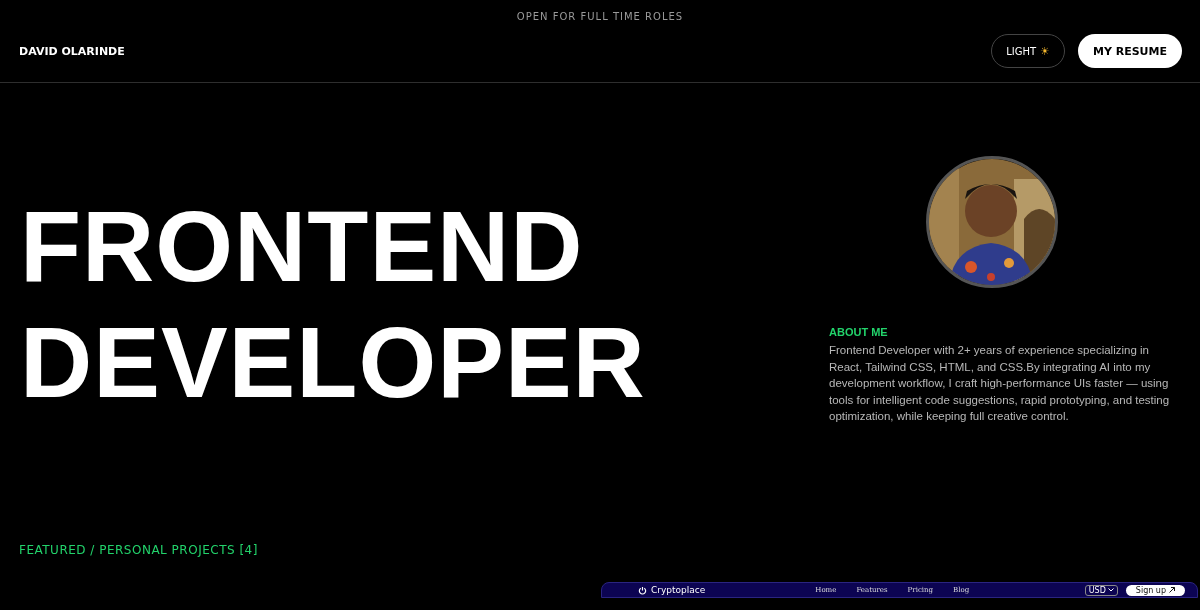  Describe the element at coordinates (1129, 51) in the screenshot. I see `resume-button: MY RESUME` at that location.